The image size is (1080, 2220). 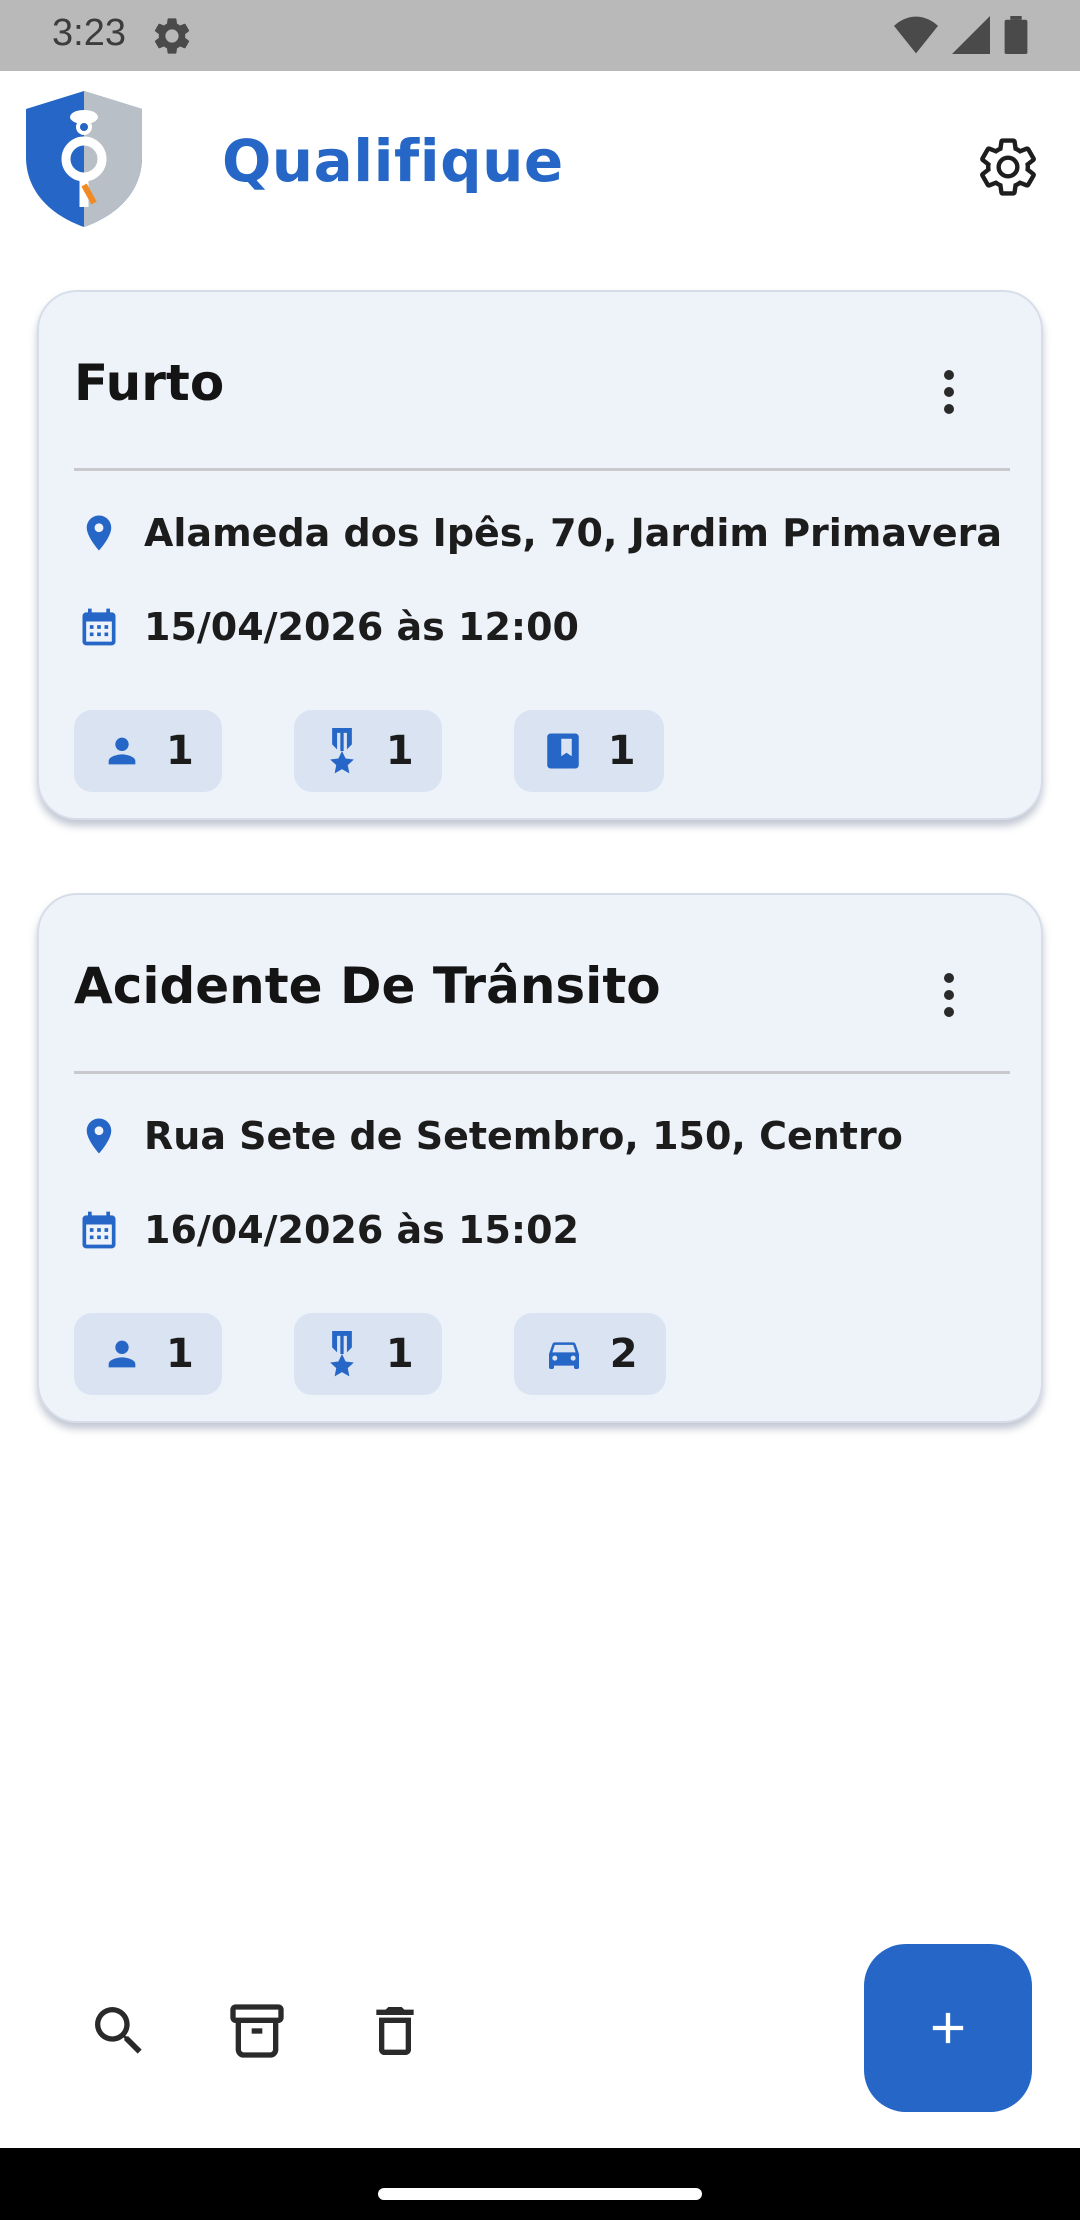 I want to click on card-title: Acidente De Trânsito, so click(x=367, y=986).